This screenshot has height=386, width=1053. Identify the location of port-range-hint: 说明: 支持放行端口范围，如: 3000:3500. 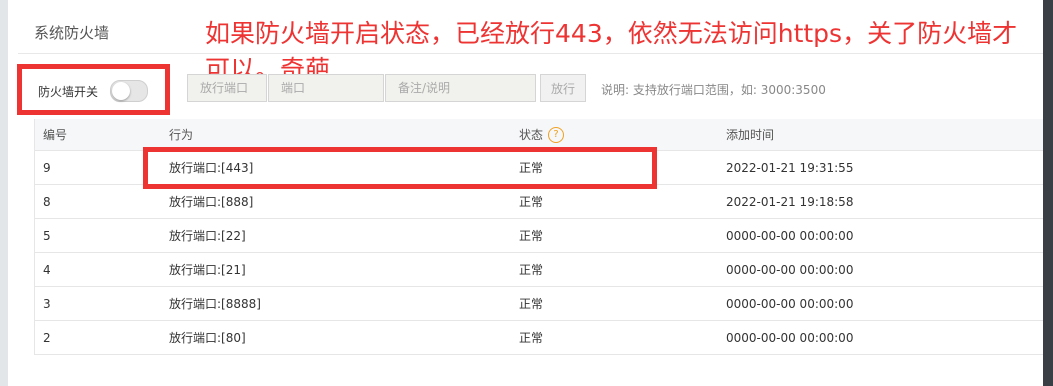
(713, 90).